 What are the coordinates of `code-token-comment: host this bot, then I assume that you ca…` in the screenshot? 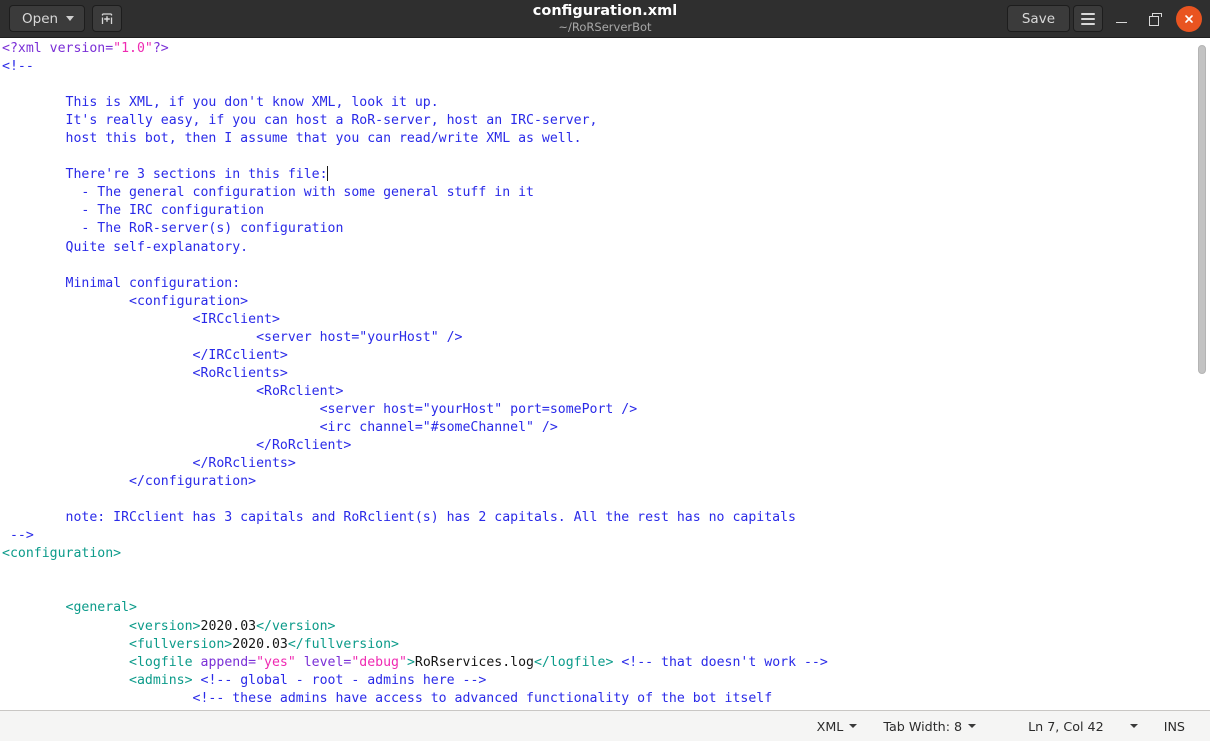 It's located at (292, 139).